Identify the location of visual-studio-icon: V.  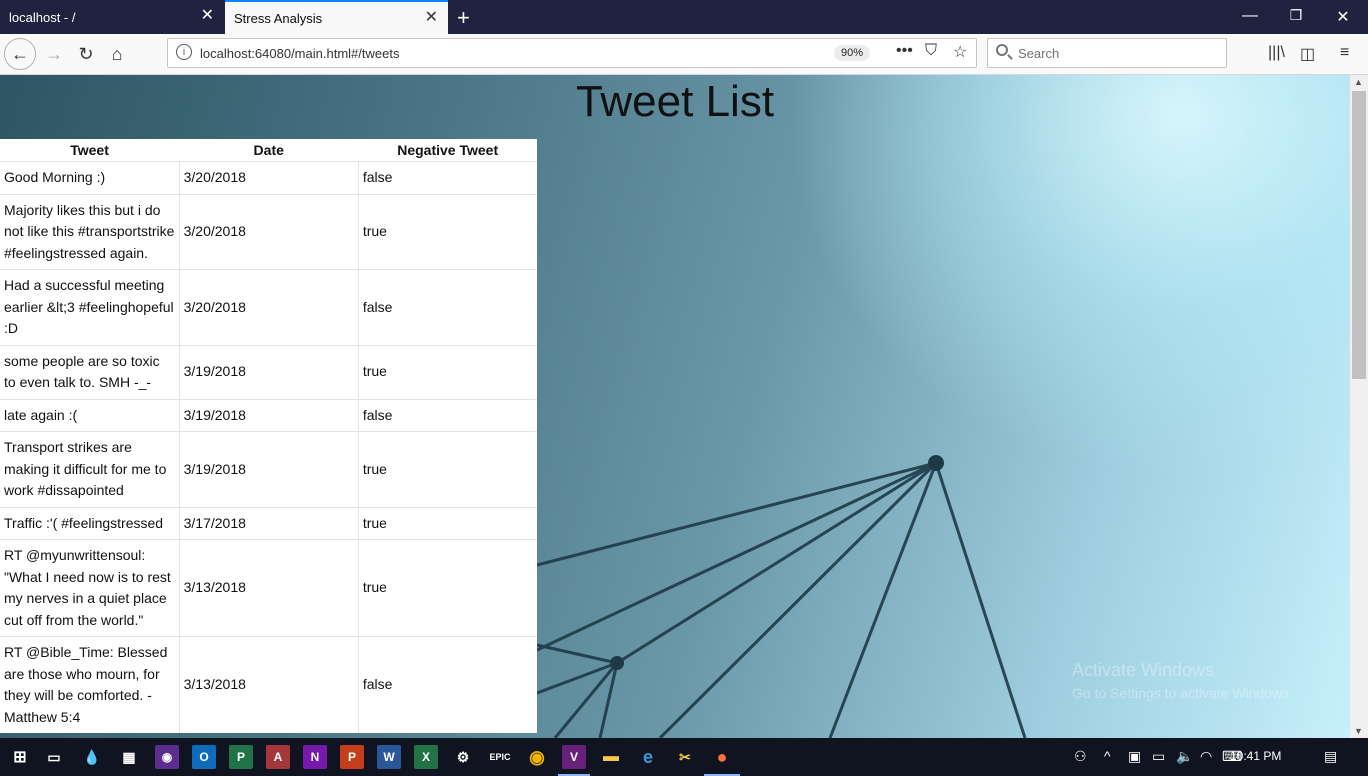
(574, 757).